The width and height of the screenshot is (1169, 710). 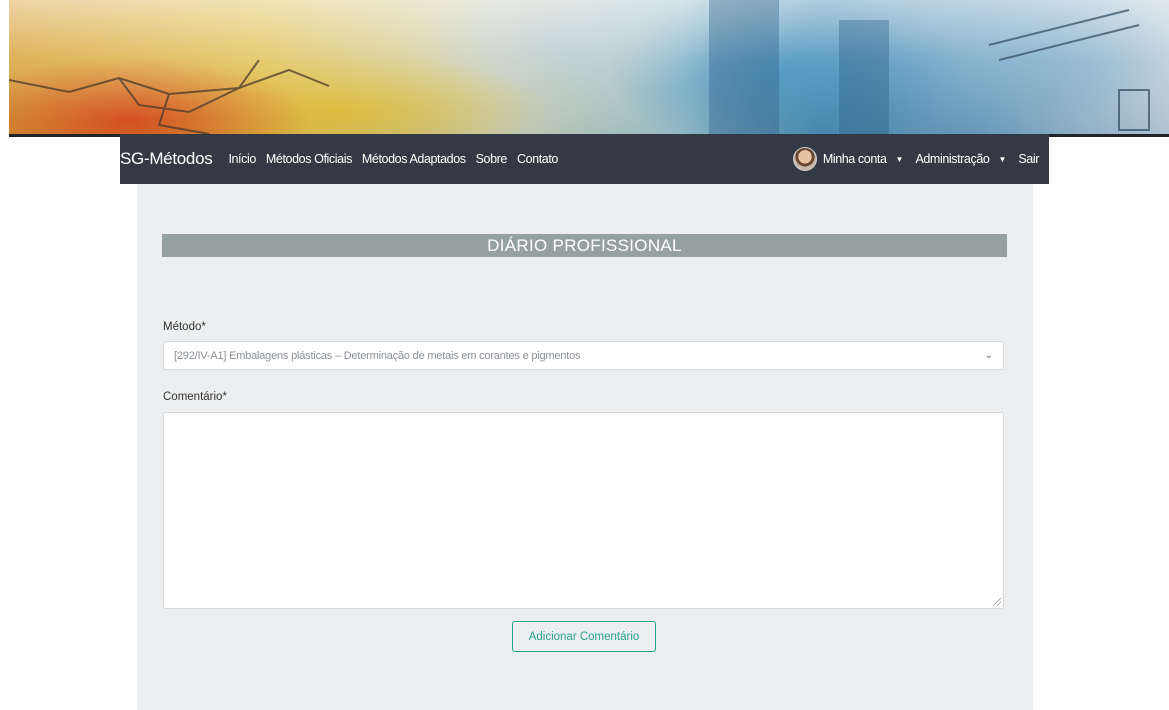 I want to click on page-title: DIÁRIO PROFISSIONAL, so click(x=584, y=245).